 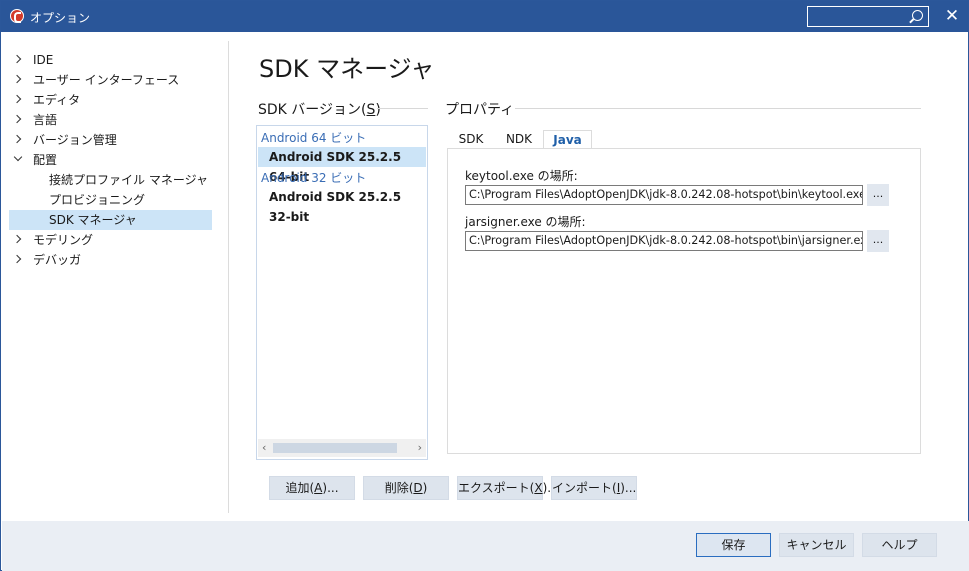 What do you see at coordinates (899, 545) in the screenshot?
I see `help-button: ヘルプ` at bounding box center [899, 545].